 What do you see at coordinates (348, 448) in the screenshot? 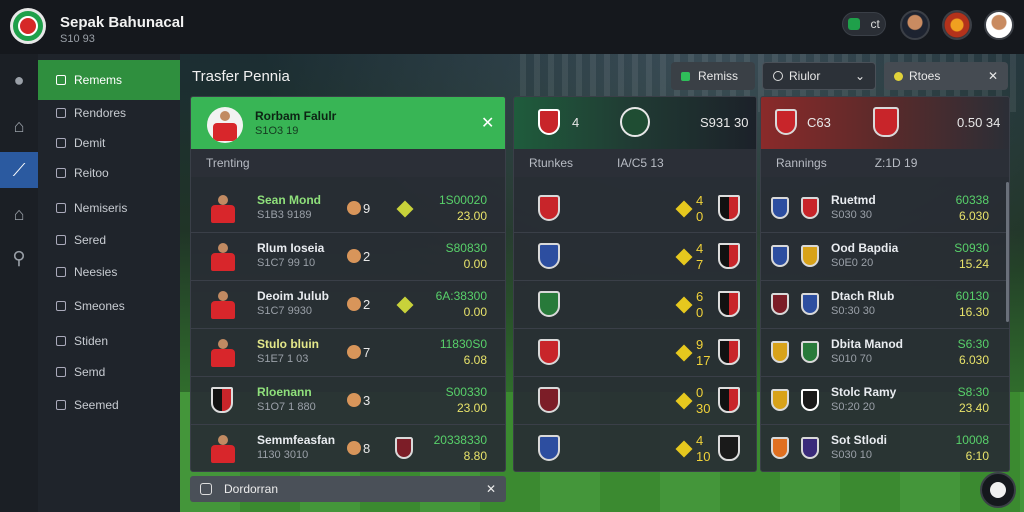
I see `player-row: Semmfeasfan 1130 3010 8 20338330 8.80` at bounding box center [348, 448].